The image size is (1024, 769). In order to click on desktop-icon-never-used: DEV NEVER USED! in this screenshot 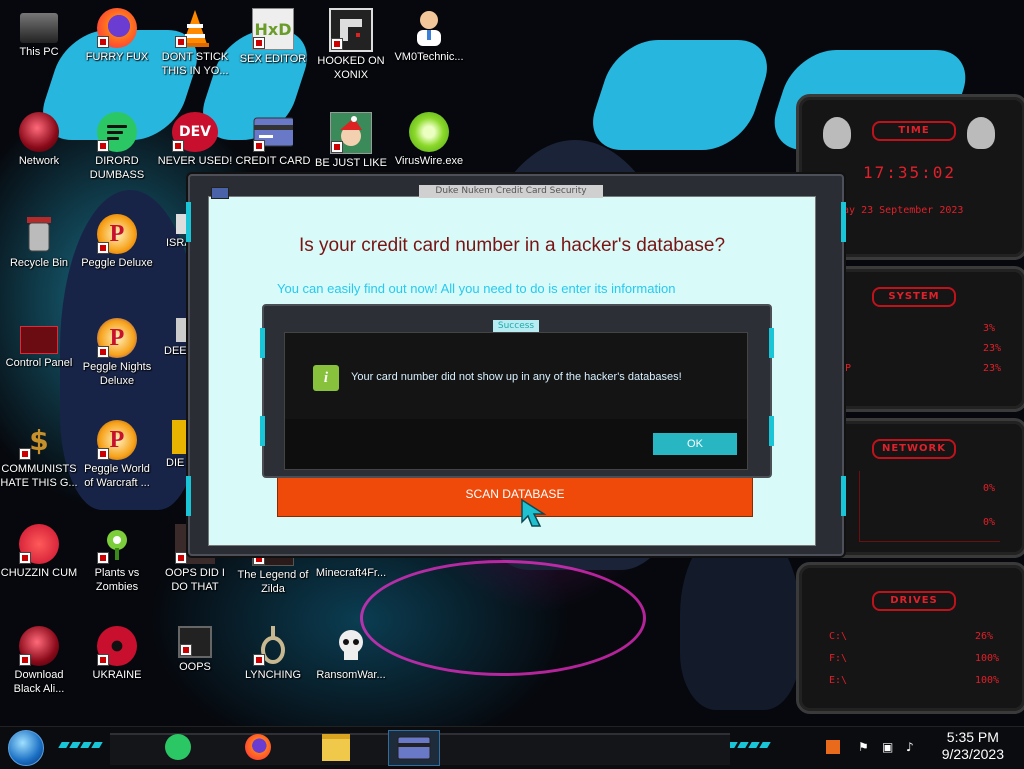, I will do `click(195, 140)`.